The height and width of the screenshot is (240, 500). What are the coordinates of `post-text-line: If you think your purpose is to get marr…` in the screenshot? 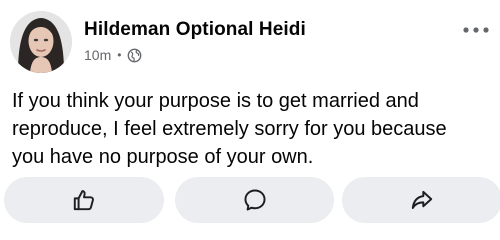 It's located at (215, 101).